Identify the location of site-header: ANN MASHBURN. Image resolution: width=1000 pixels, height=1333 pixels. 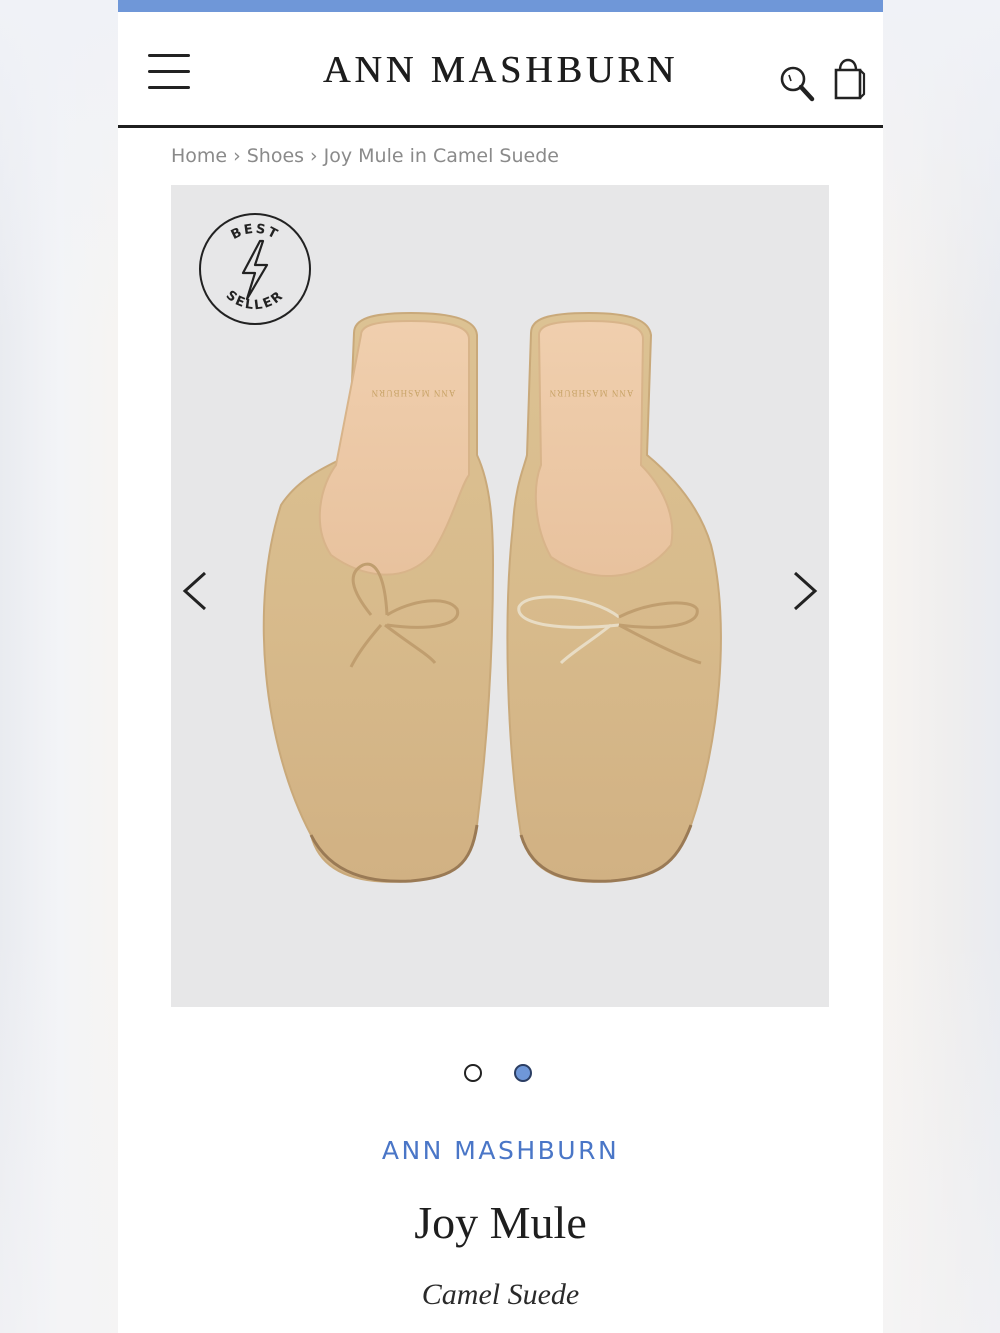
(500, 69).